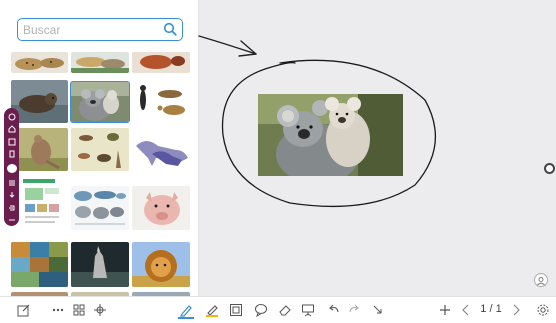 The width and height of the screenshot is (556, 323). Describe the element at coordinates (39, 62) in the screenshot. I see `image-result-cheetahs` at that location.